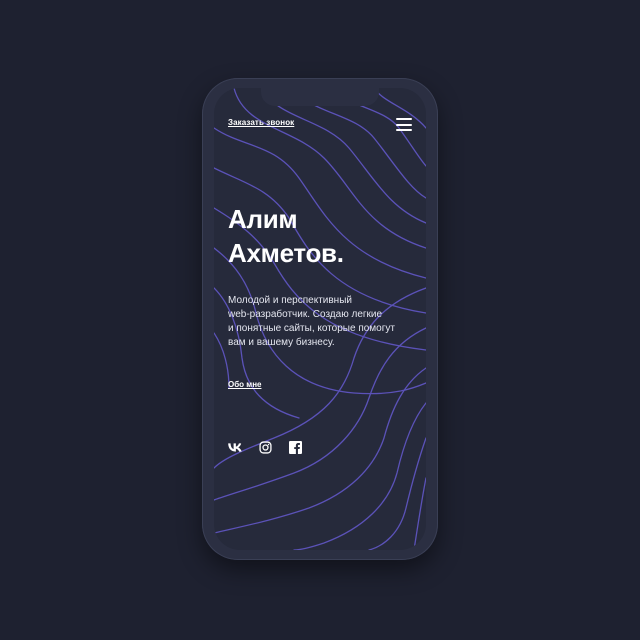  What do you see at coordinates (311, 328) in the screenshot?
I see `hero-description-line: и понятные сайты, которые помогут` at bounding box center [311, 328].